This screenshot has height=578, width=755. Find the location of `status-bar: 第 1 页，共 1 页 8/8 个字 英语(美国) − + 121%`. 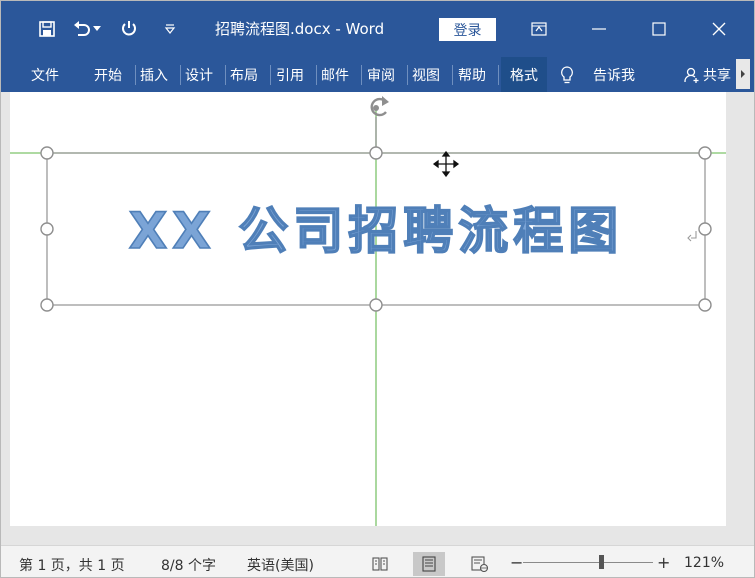

status-bar: 第 1 页，共 1 页 8/8 个字 英语(美国) − + 121% is located at coordinates (377, 561).